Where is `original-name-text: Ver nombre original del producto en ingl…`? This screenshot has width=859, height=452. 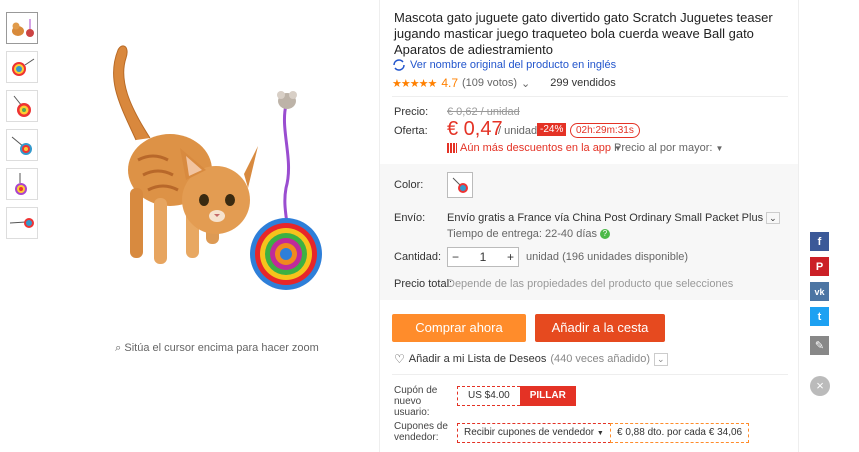
original-name-text: Ver nombre original del producto en ingl… is located at coordinates (513, 65).